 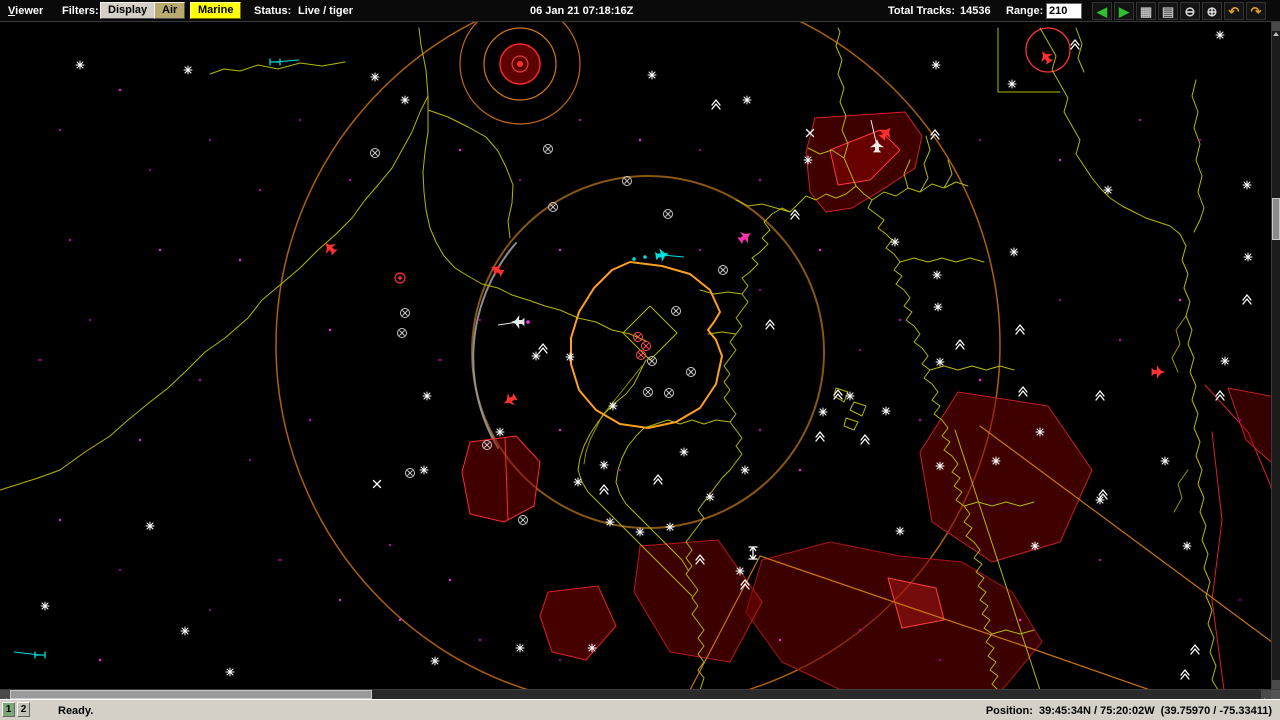 I want to click on pan-right-icon: ▶, so click(x=1124, y=11).